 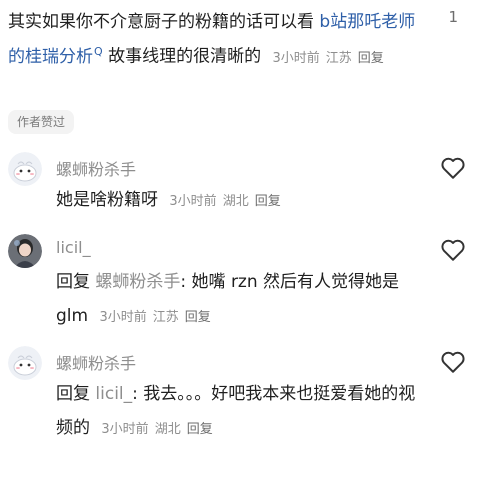 What do you see at coordinates (137, 282) in the screenshot?
I see `reply-to-username: 螺蛳粉杀手` at bounding box center [137, 282].